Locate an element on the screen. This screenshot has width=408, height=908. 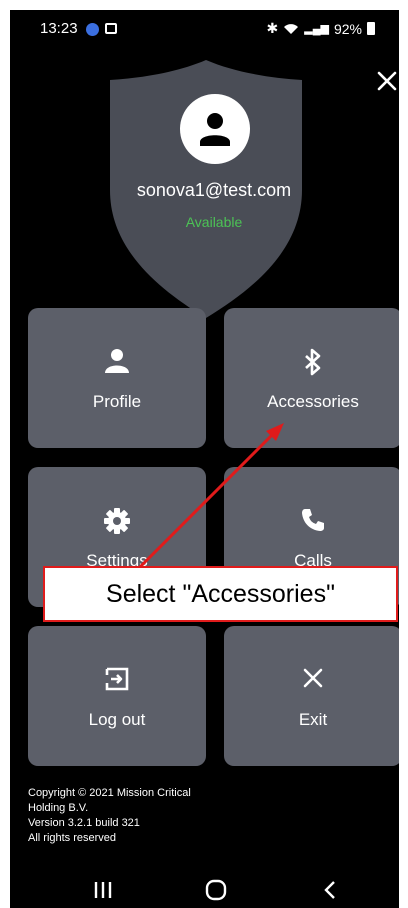
exit-label: Exit is located at coordinates (313, 719).